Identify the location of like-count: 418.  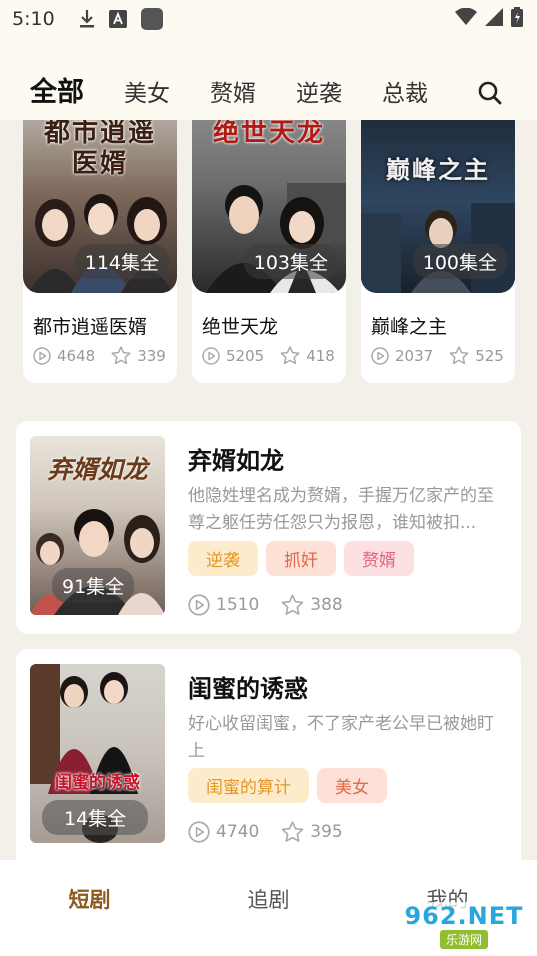
(307, 355).